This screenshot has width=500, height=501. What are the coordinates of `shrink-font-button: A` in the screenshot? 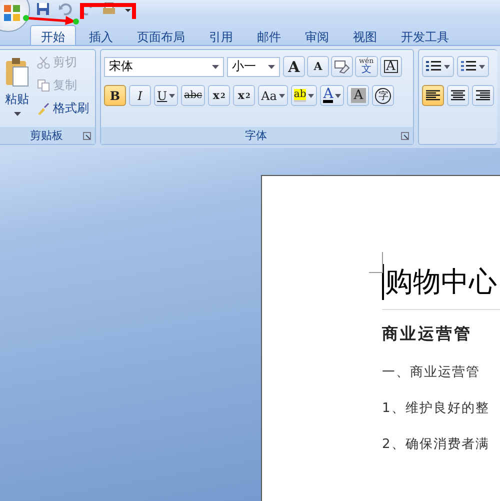 It's located at (318, 66).